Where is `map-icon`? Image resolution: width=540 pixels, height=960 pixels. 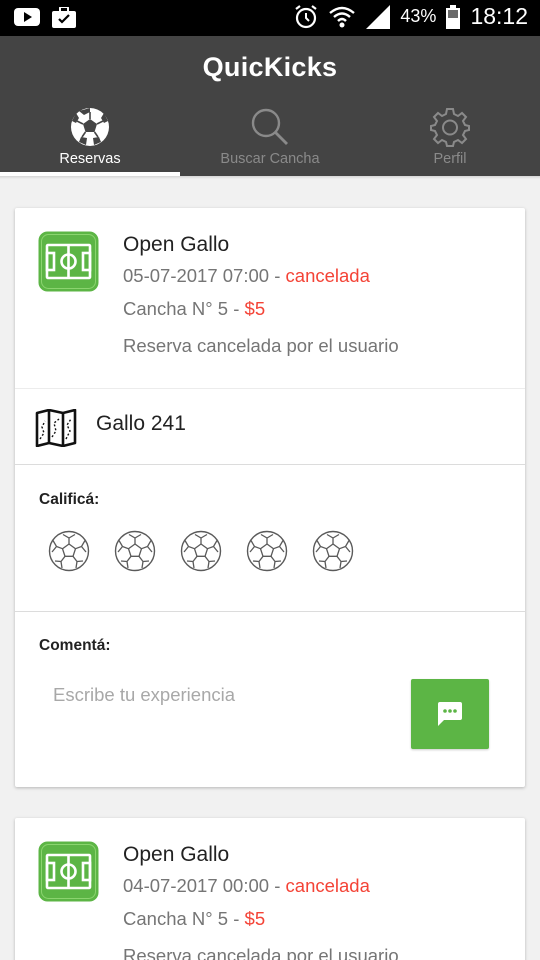 map-icon is located at coordinates (56, 428).